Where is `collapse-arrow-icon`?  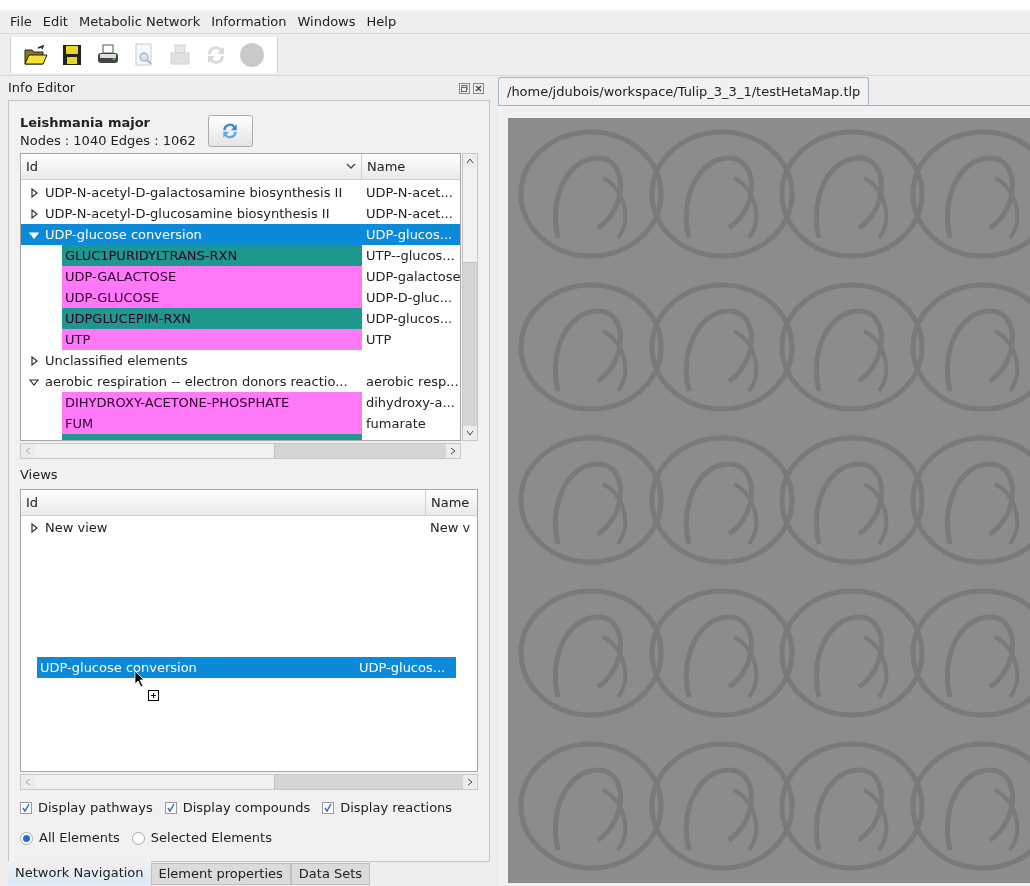
collapse-arrow-icon is located at coordinates (34, 381).